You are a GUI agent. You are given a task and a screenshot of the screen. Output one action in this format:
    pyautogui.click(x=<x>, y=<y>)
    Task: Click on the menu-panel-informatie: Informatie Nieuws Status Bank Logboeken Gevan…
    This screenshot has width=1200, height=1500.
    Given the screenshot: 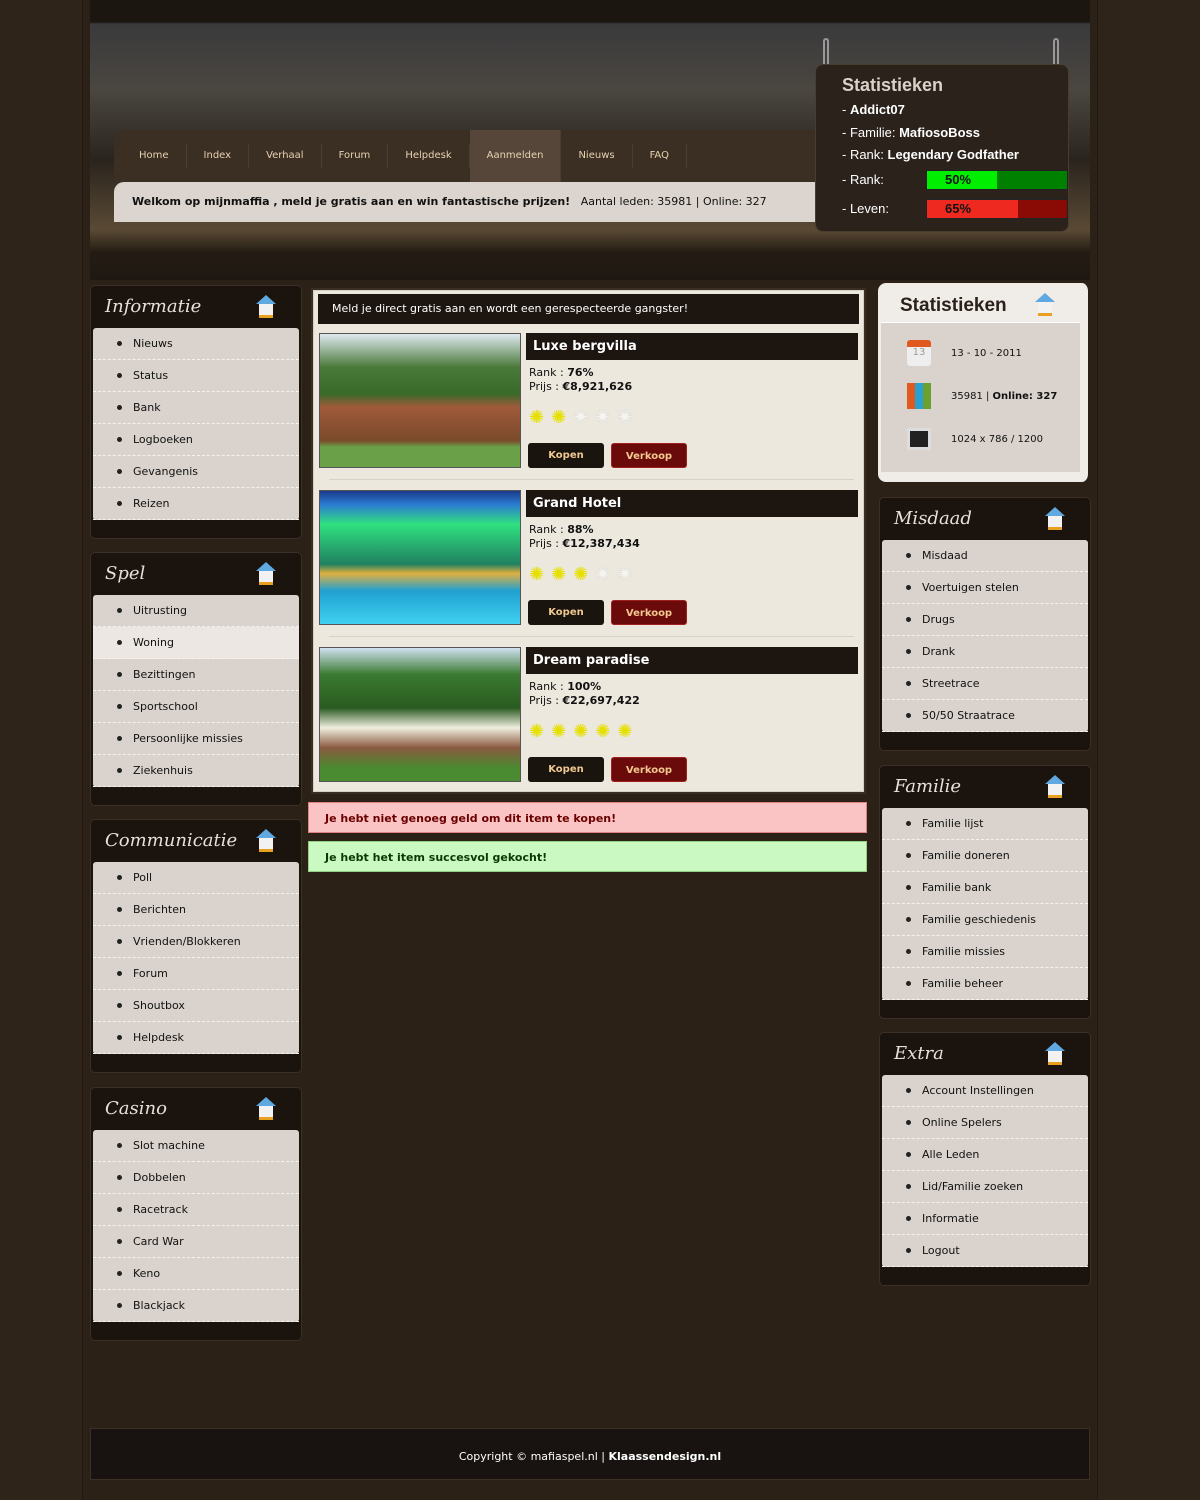 What is the action you would take?
    pyautogui.click(x=196, y=412)
    